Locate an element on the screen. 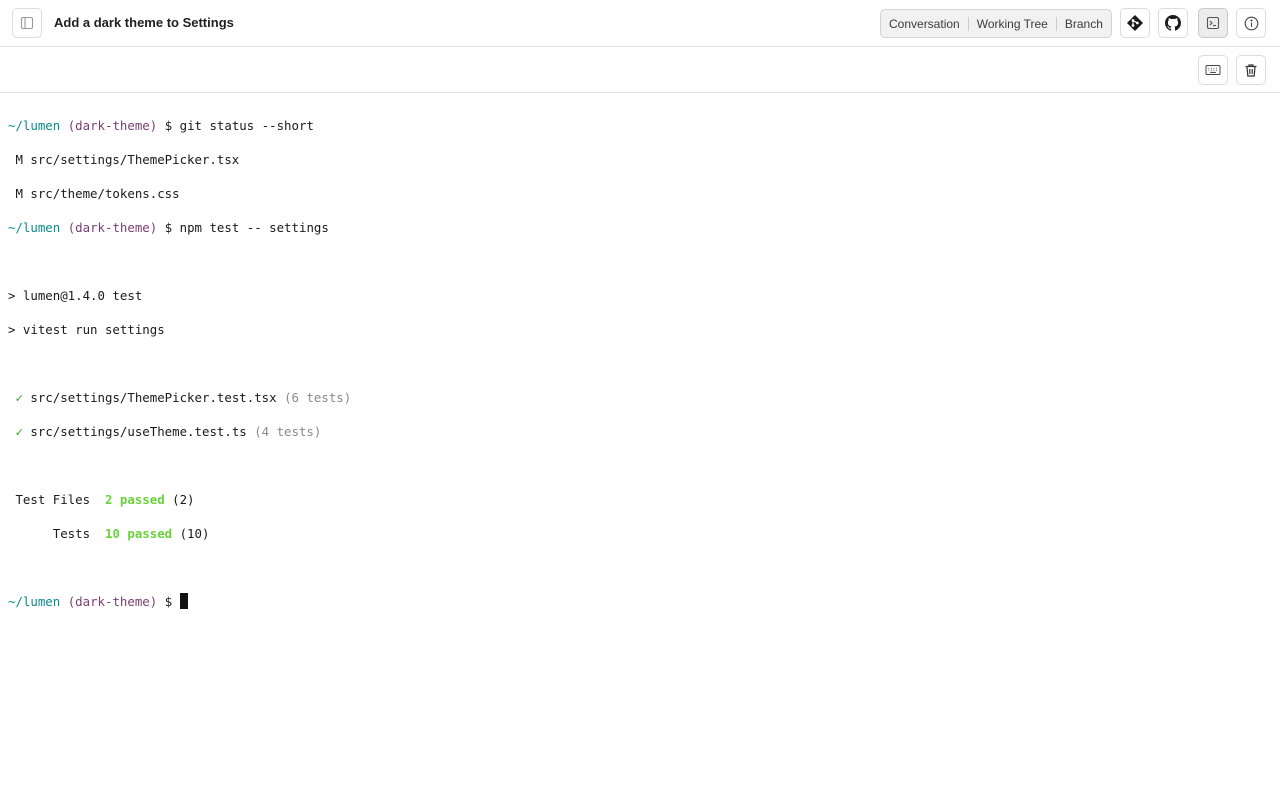 This screenshot has height=800, width=1280. git-button is located at coordinates (1135, 23).